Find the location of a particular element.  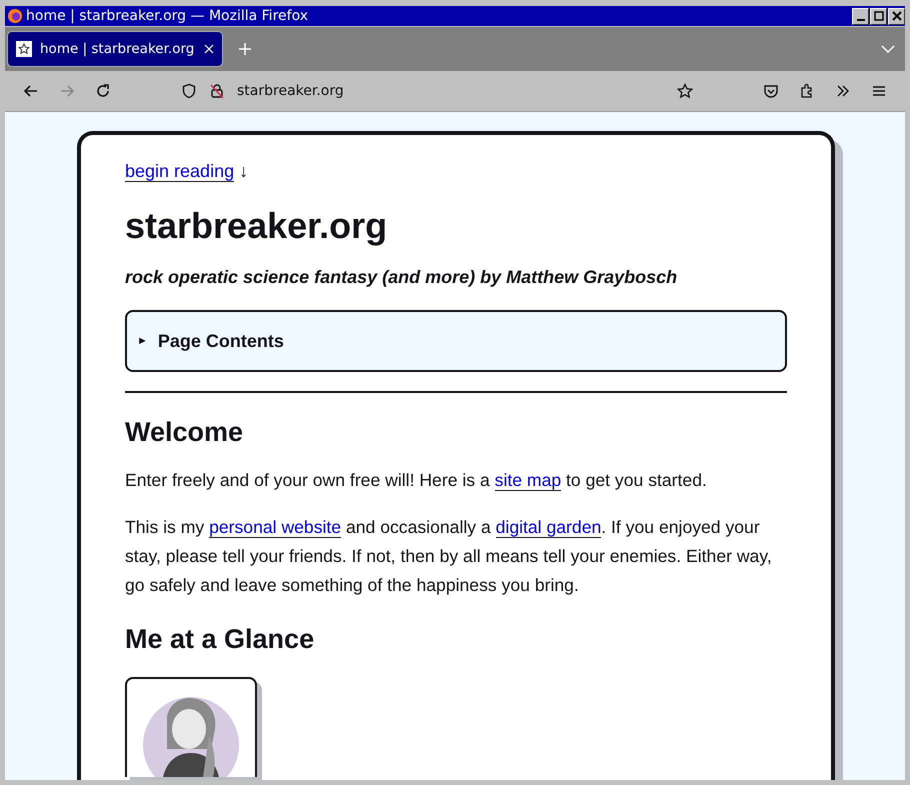

paragraph: This is my personal website and occasionally a digital garden. If you enjoyed your stay, please tell your friends. If not, then by all means tell your enemies. Either way, go safely and leave something of the happiness you bring. is located at coordinates (449, 557).